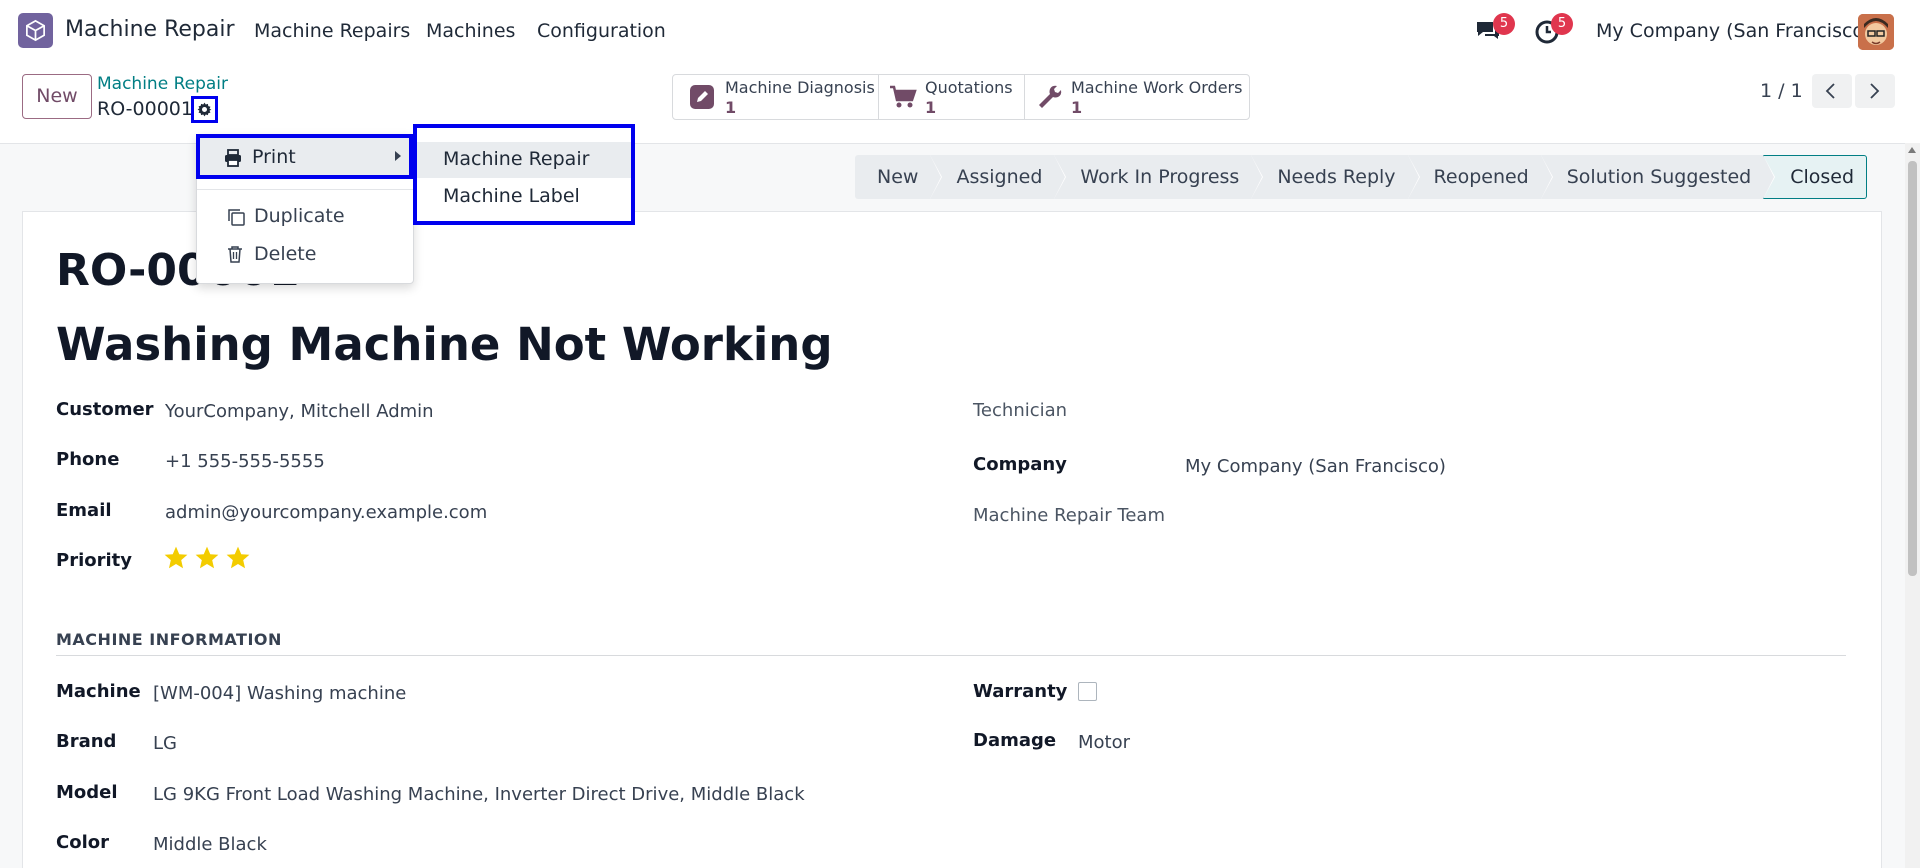  Describe the element at coordinates (299, 411) in the screenshot. I see `customer-field: YourCompany, Mitchell Admin` at that location.